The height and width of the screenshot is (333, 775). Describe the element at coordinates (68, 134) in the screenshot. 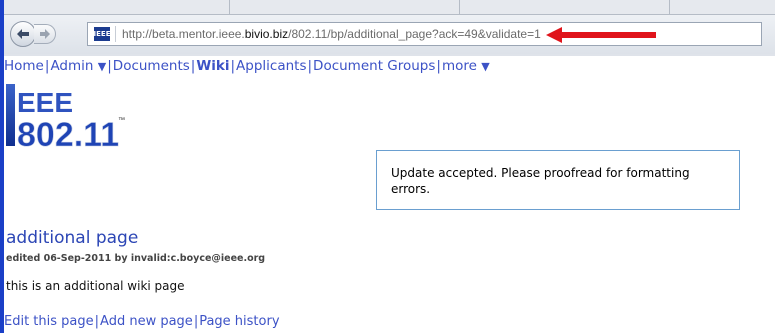

I see `logo-802-11: 802.11` at that location.